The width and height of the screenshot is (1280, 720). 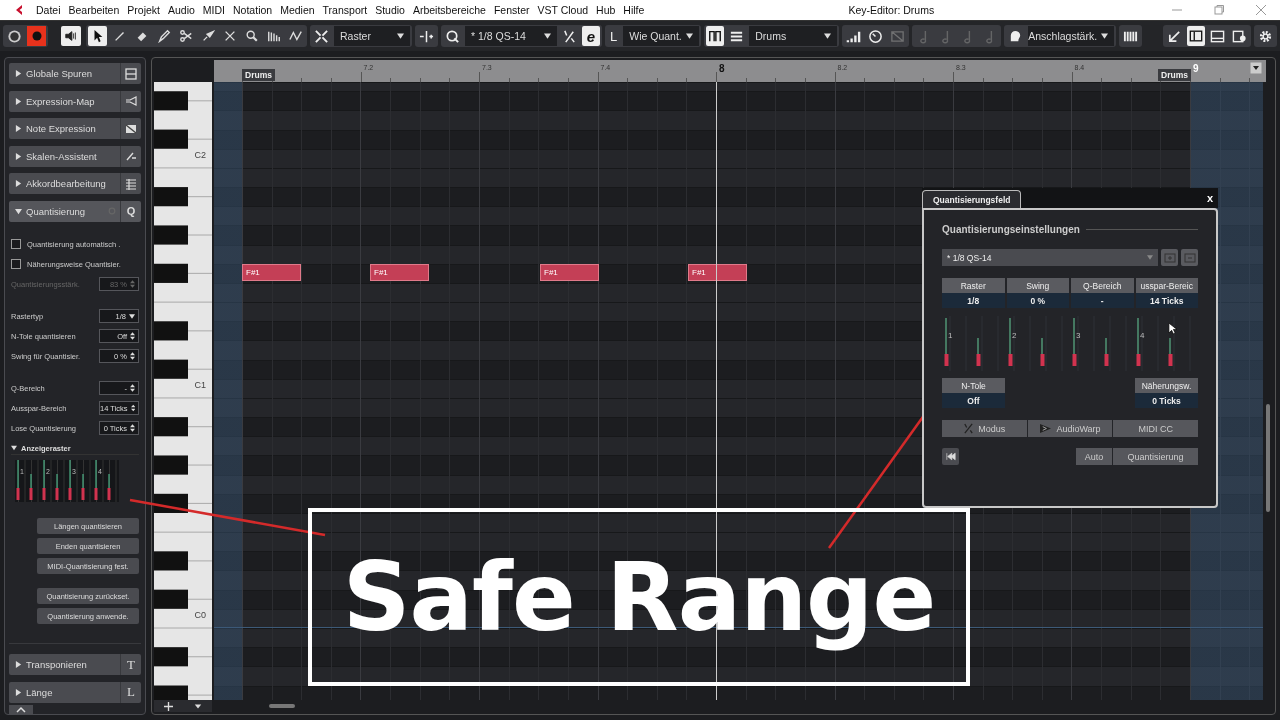 What do you see at coordinates (345, 10) in the screenshot?
I see `menu-item: Transport` at bounding box center [345, 10].